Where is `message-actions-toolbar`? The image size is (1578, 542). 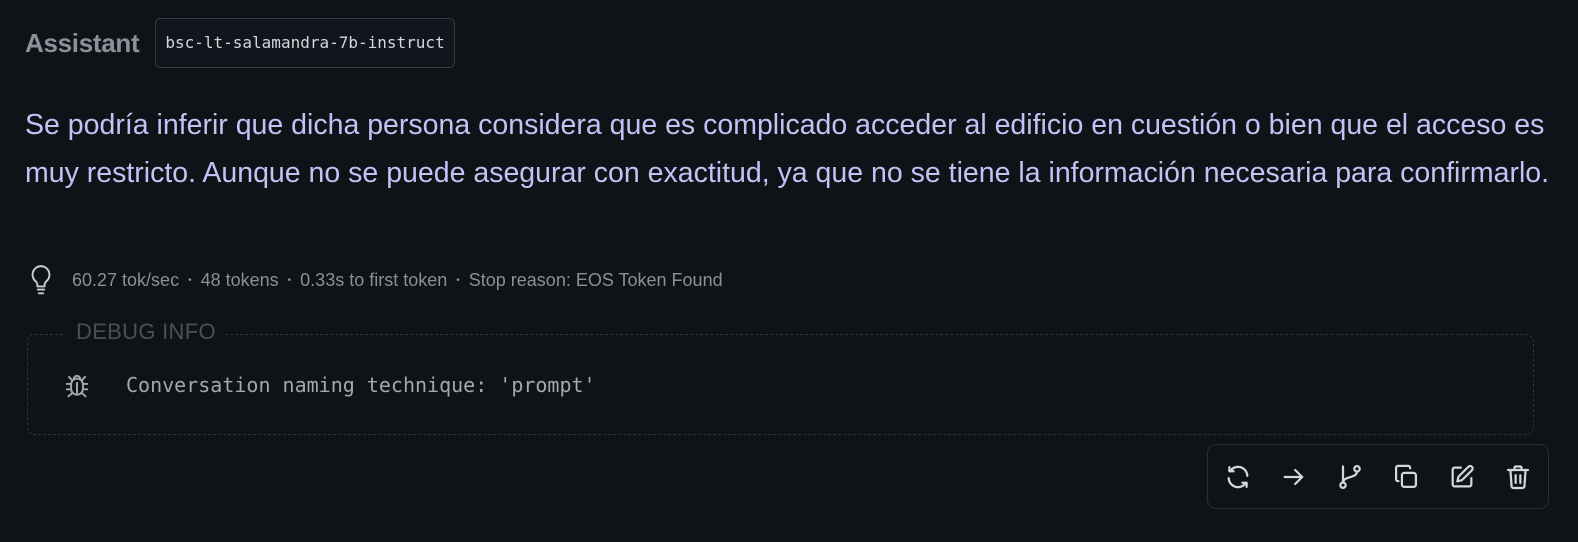 message-actions-toolbar is located at coordinates (1378, 476).